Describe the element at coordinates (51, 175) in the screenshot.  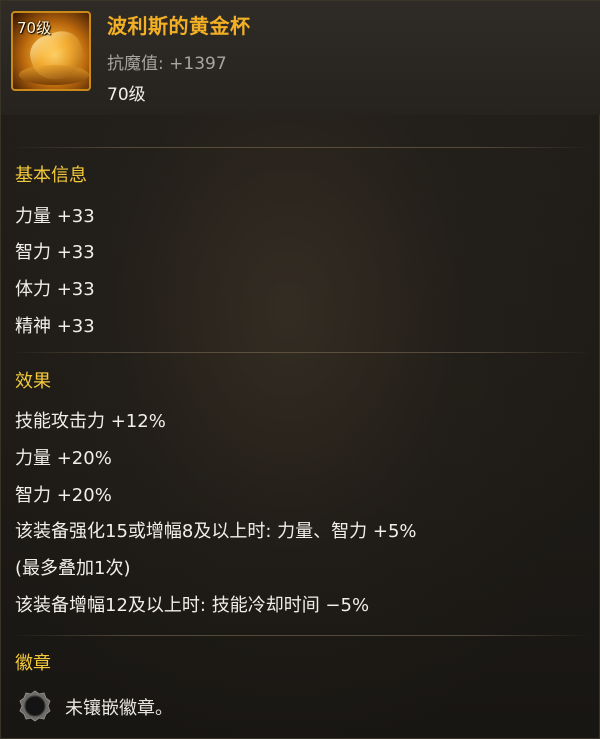
I see `section-title-basic-info: 基本信息` at that location.